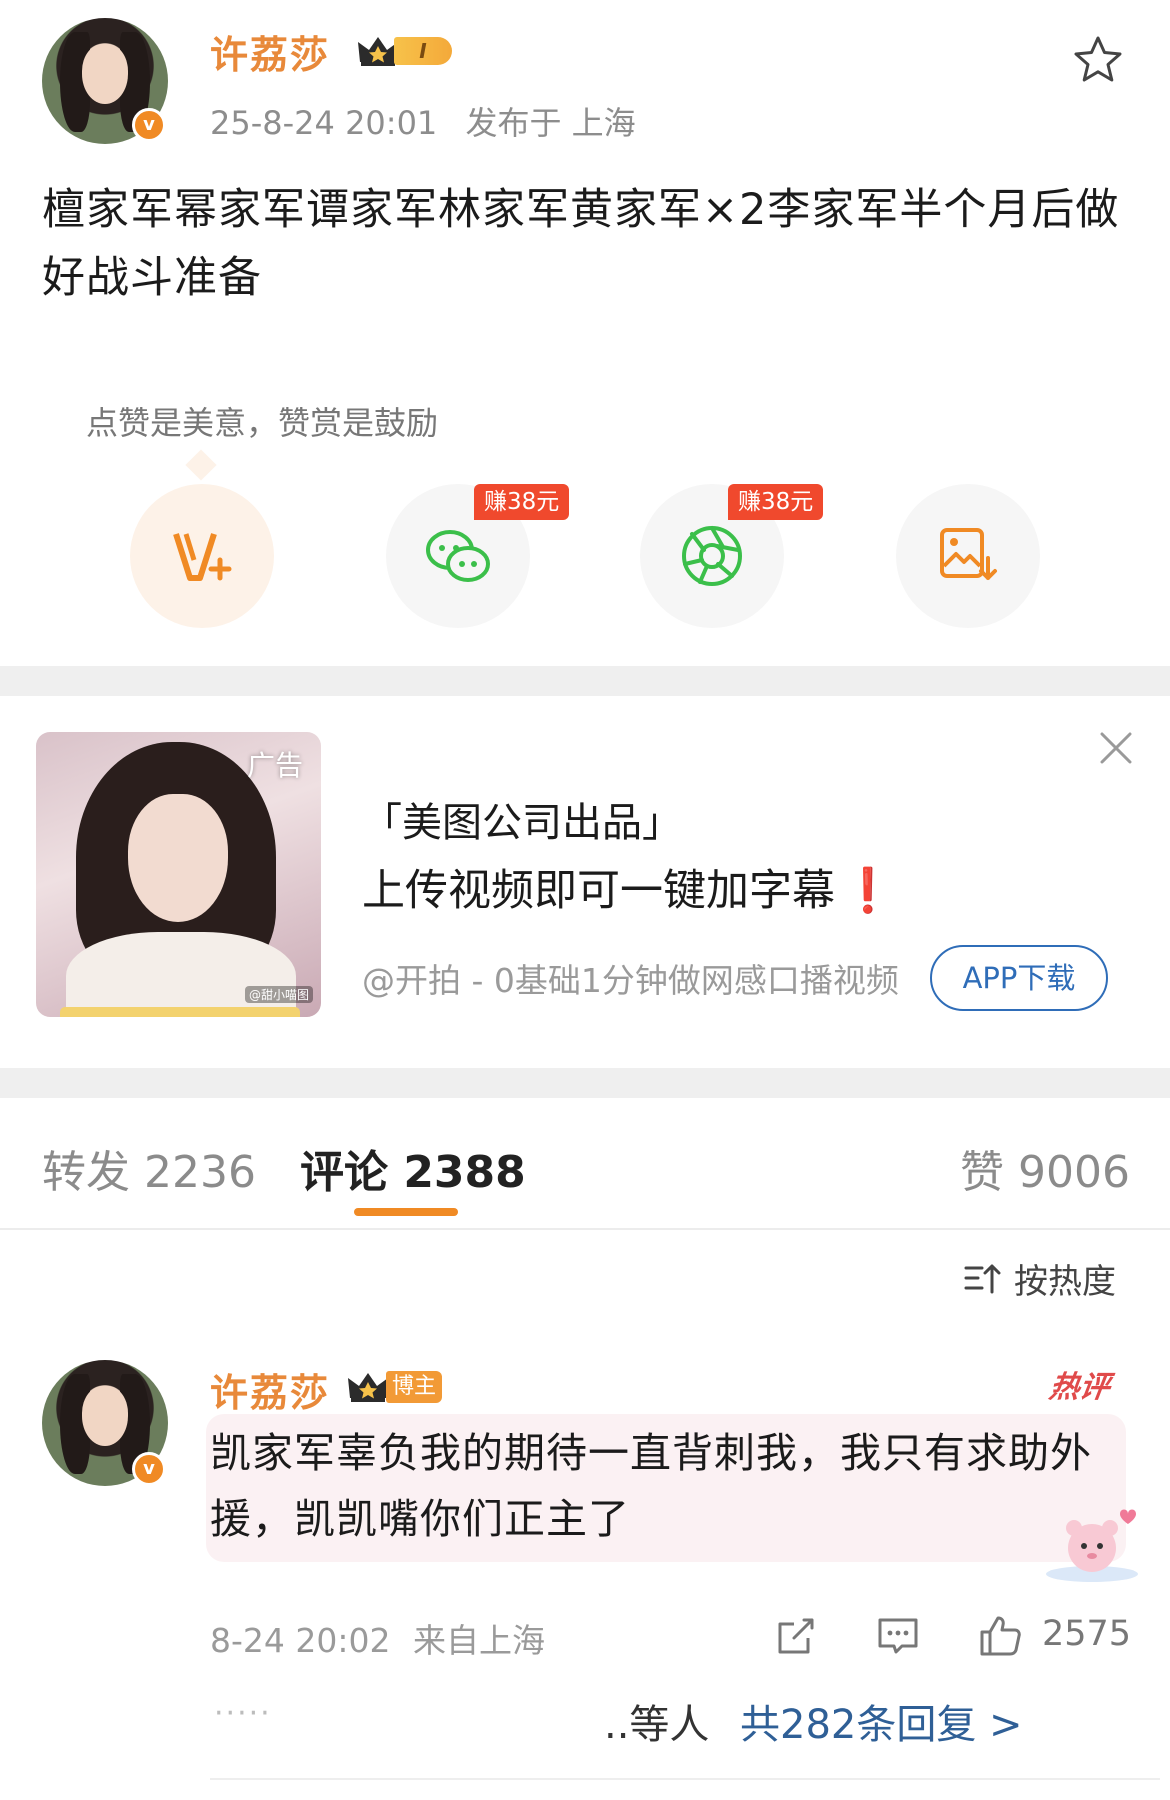  Describe the element at coordinates (522, 819) in the screenshot. I see `ad-headline: 「美图公司出品」` at that location.